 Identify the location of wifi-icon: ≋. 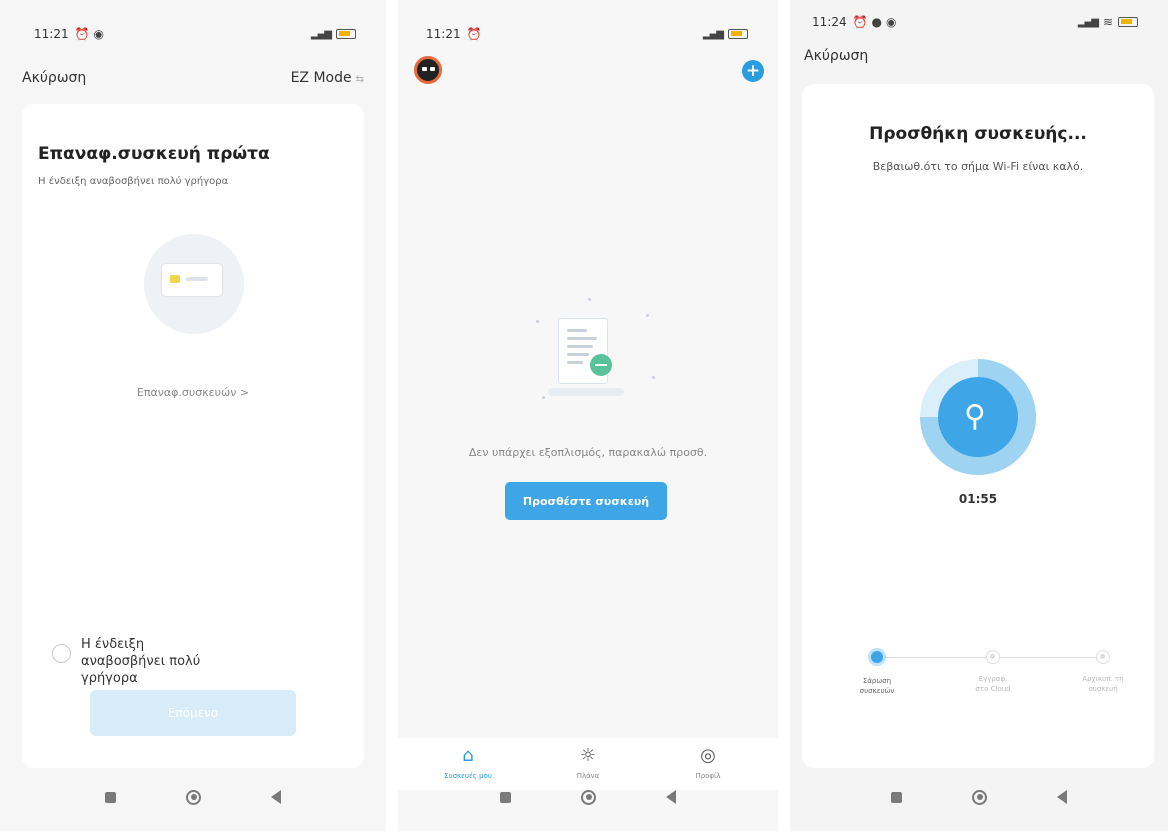
(1107, 22).